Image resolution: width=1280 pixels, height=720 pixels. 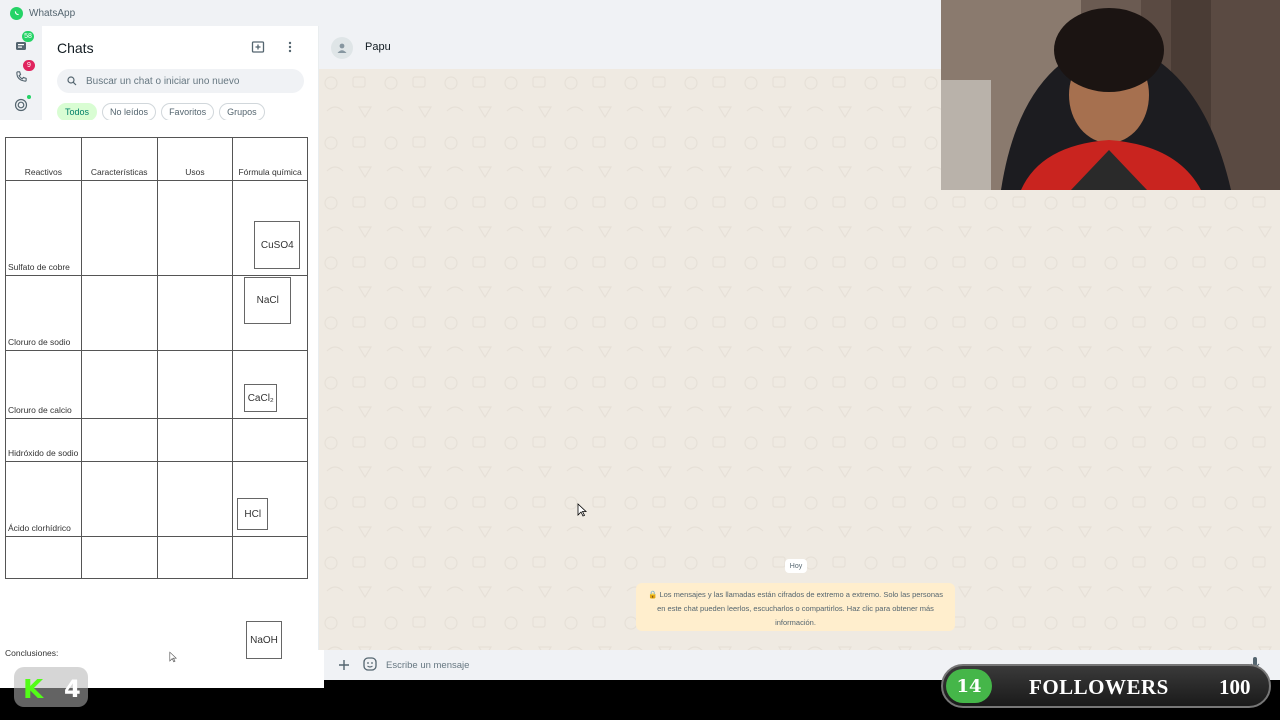 I want to click on reagent-name: Cloruro de calcio, so click(x=43, y=384).